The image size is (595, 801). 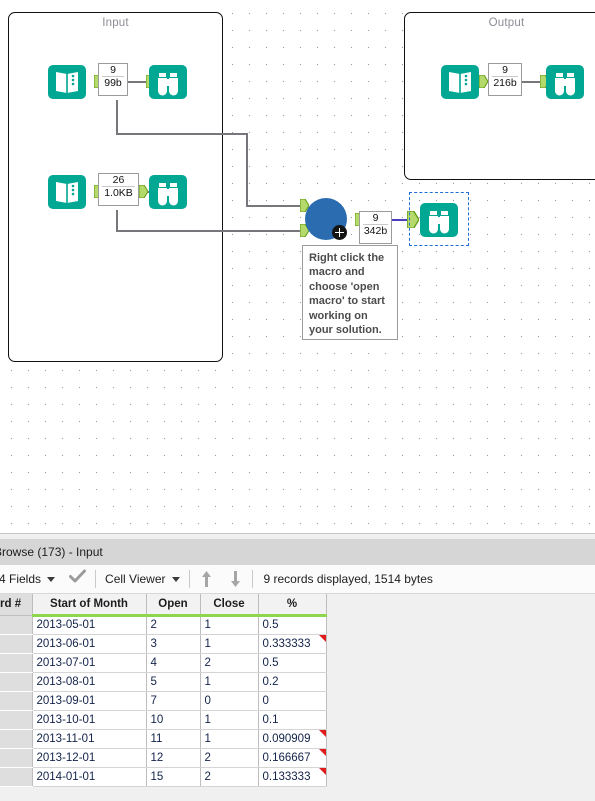 What do you see at coordinates (89, 777) in the screenshot?
I see `cell-start-of-month: 2014-01-01` at bounding box center [89, 777].